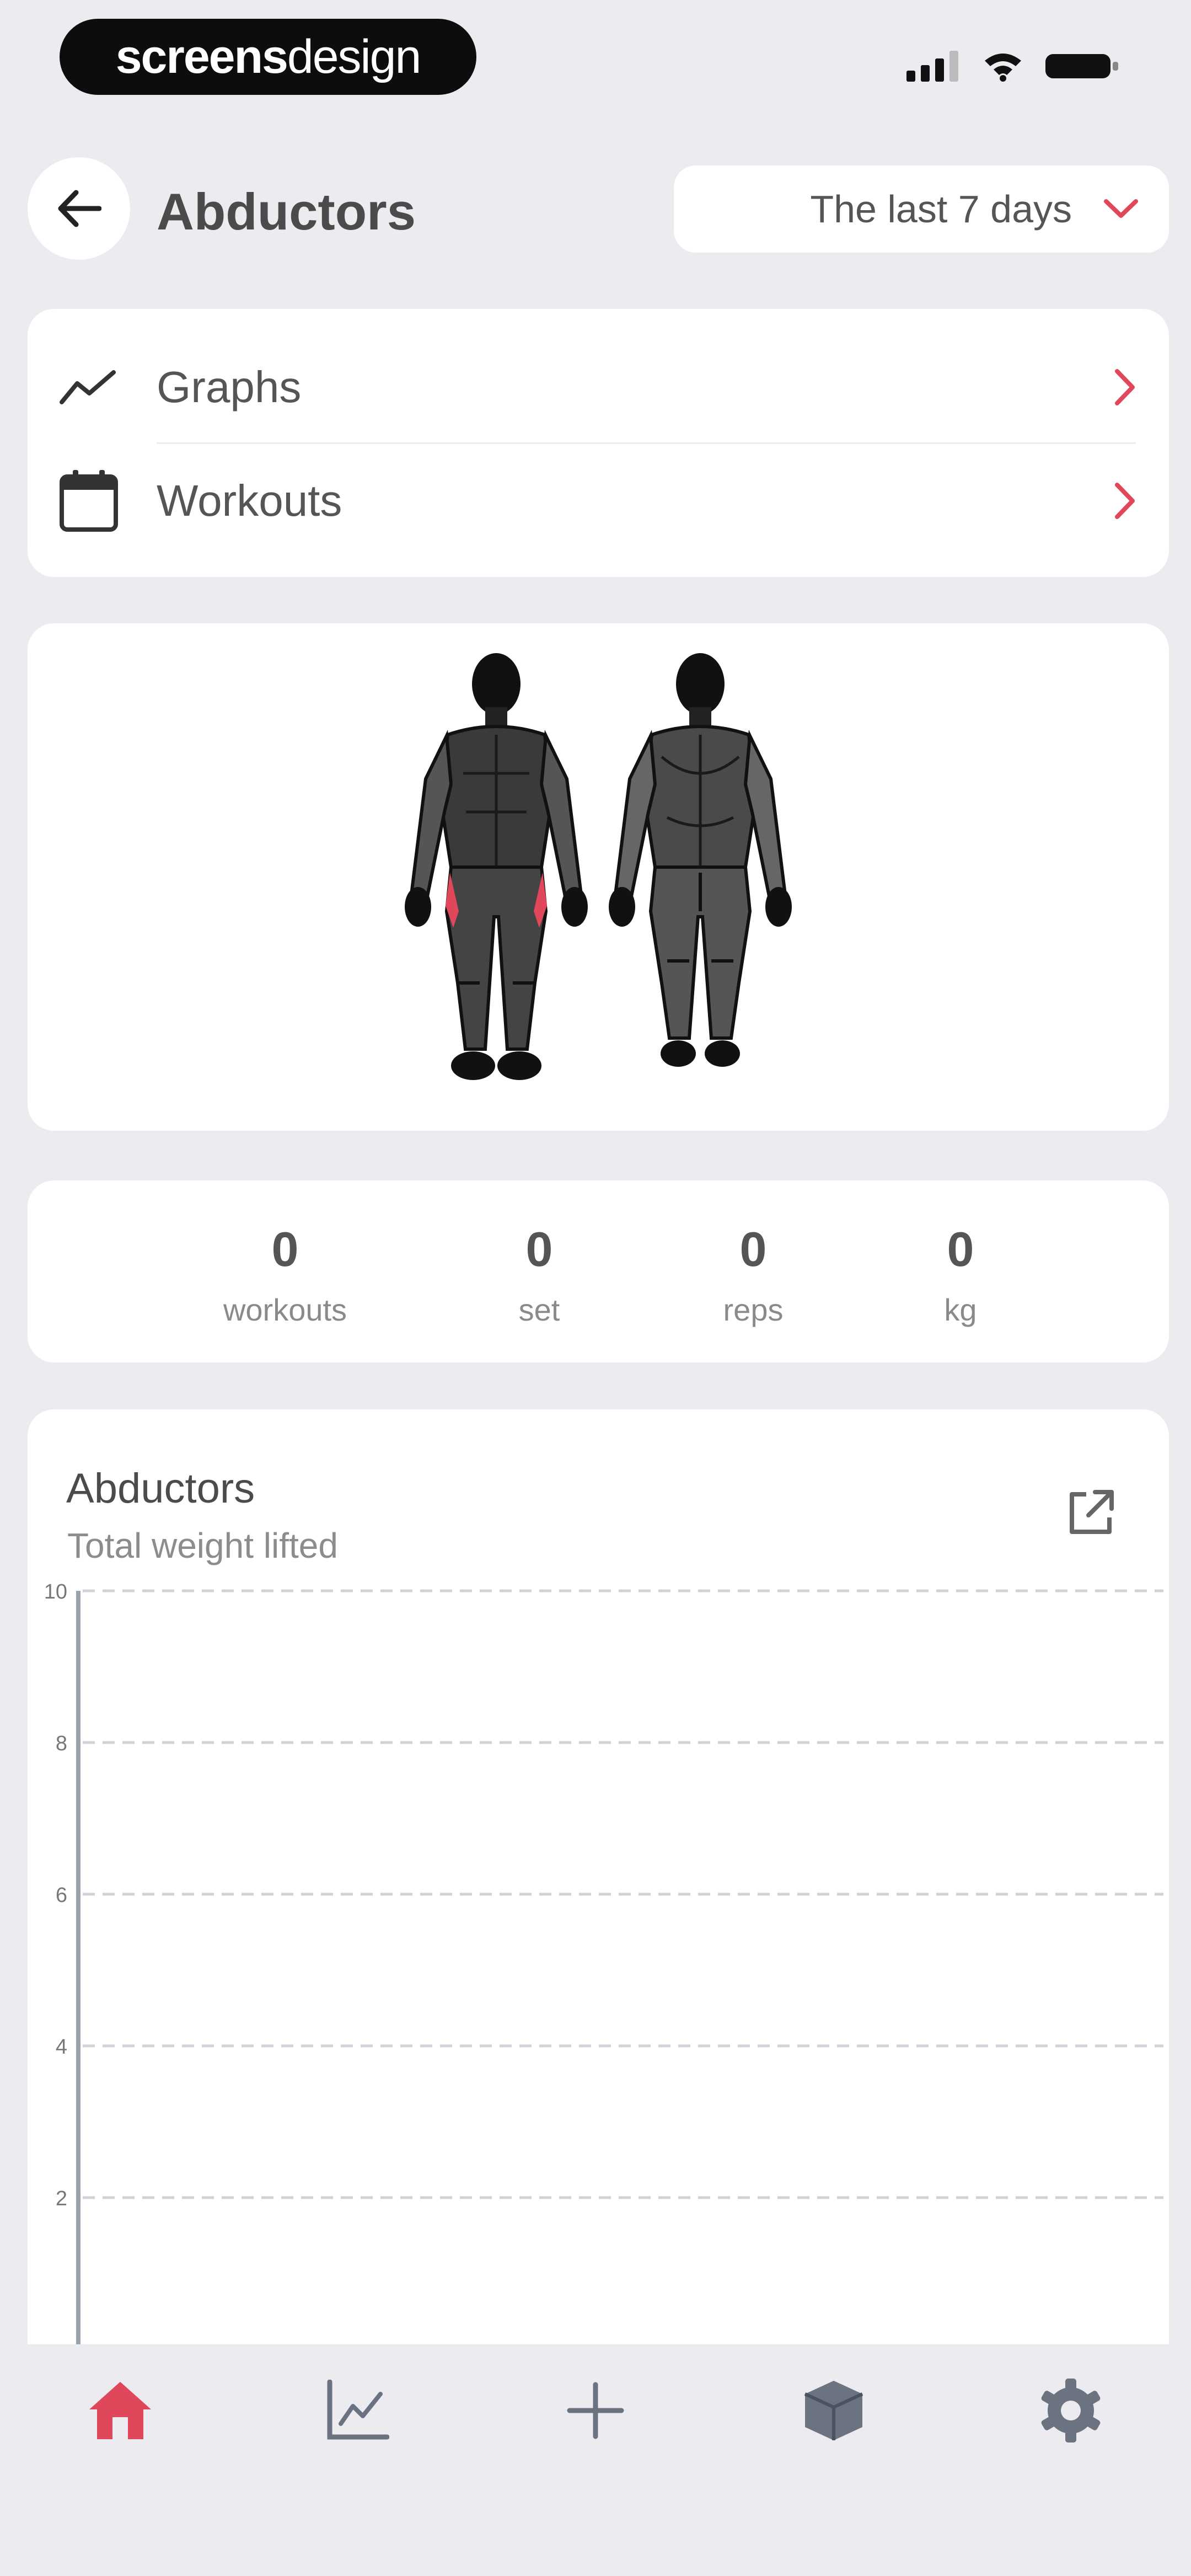 The height and width of the screenshot is (2576, 1191). I want to click on plus-icon, so click(595, 2410).